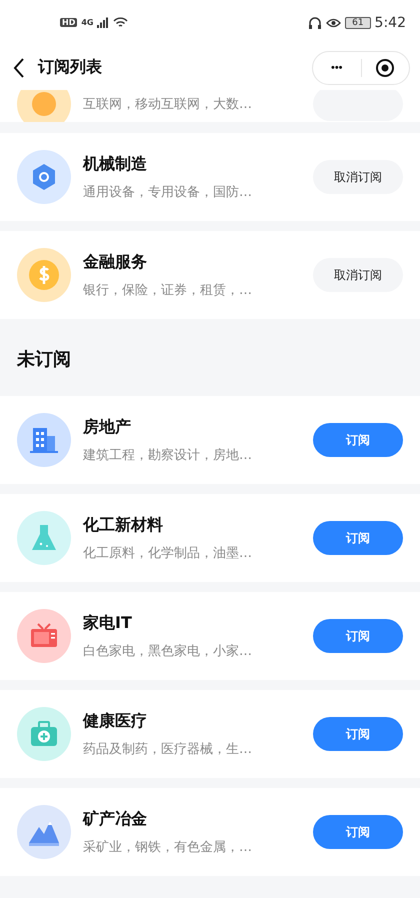 Image resolution: width=420 pixels, height=898 pixels. Describe the element at coordinates (358, 22) in the screenshot. I see `battery-level: 61` at that location.